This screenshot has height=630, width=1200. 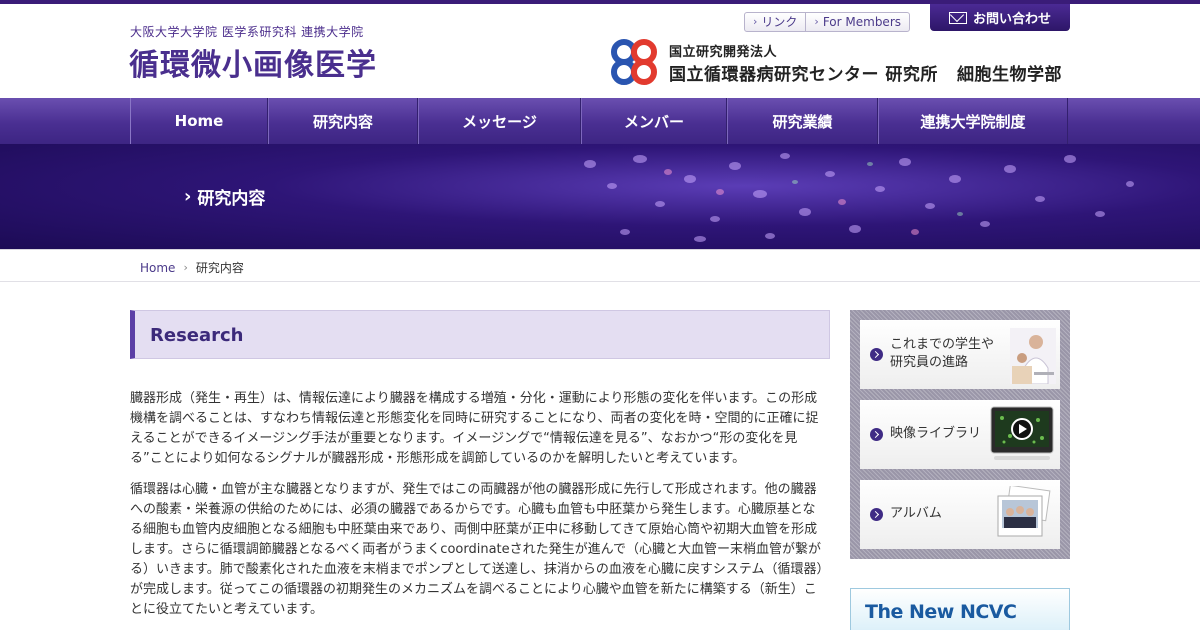 I want to click on site-subtitle: 大阪大学大学院 医学系研究科 連携大学院, so click(x=247, y=32).